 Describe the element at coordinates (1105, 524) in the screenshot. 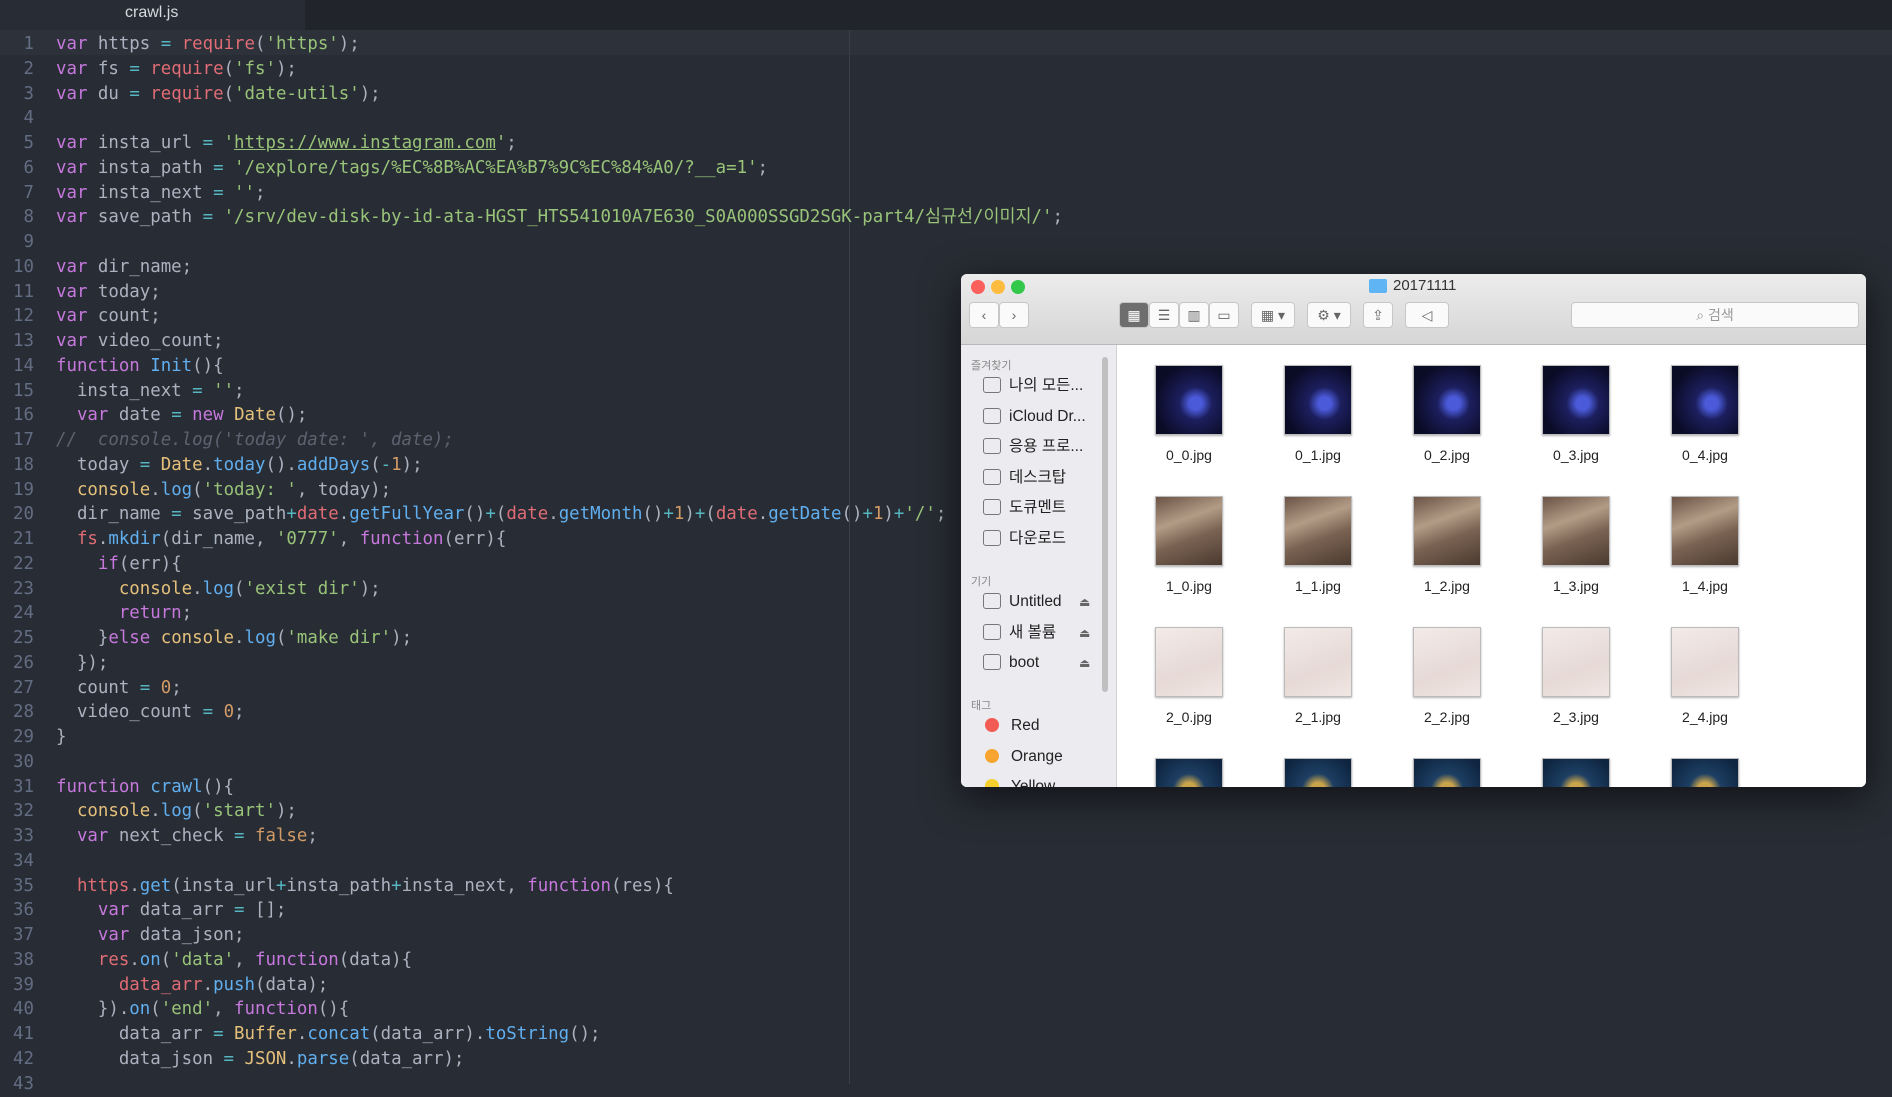

I see `sidebar-scrollbar` at that location.